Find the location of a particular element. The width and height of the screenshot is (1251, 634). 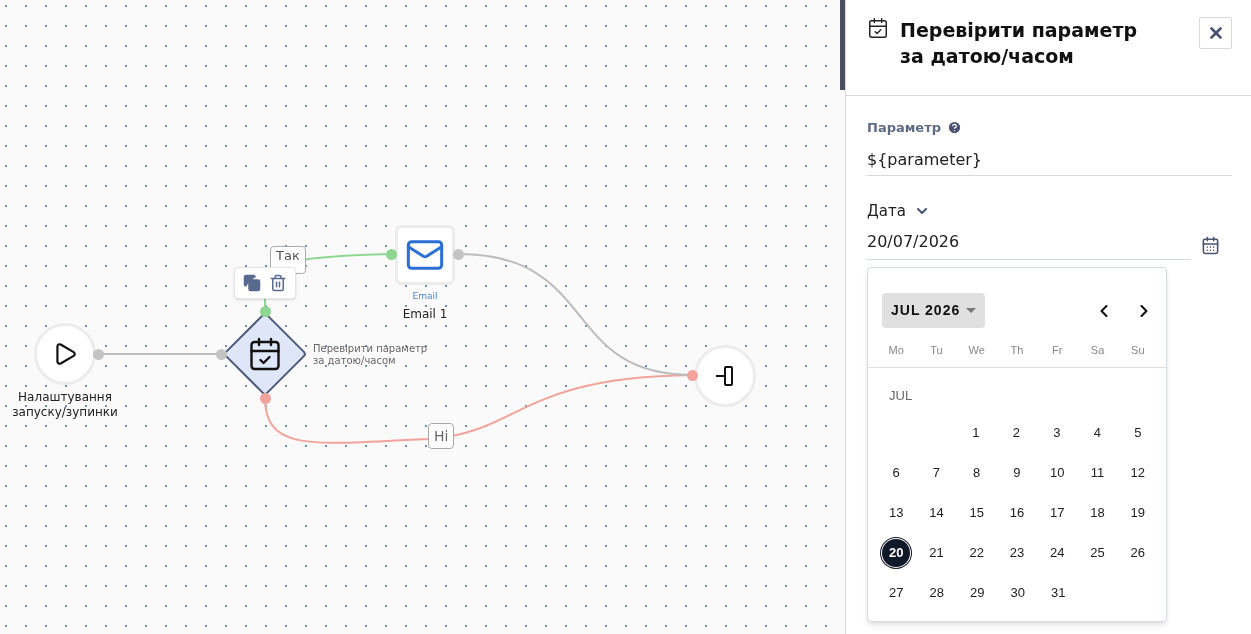

month-heading: JUL is located at coordinates (901, 395).